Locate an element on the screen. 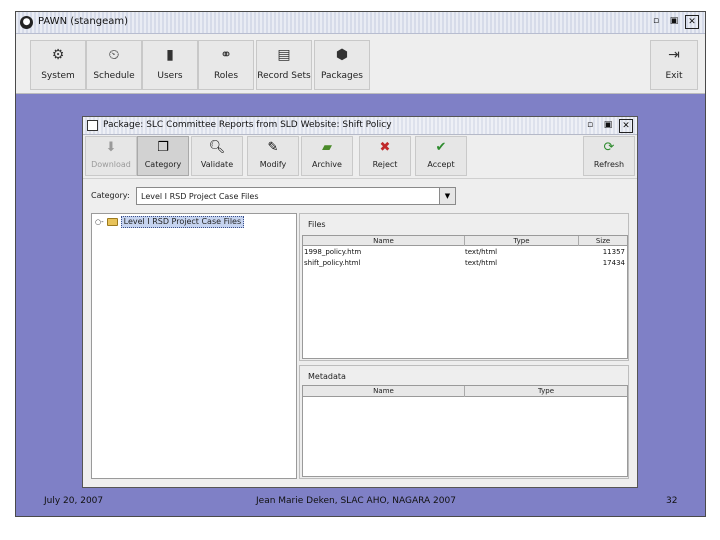  category-tree: ○- Level I RSD Project Case Files is located at coordinates (194, 346).